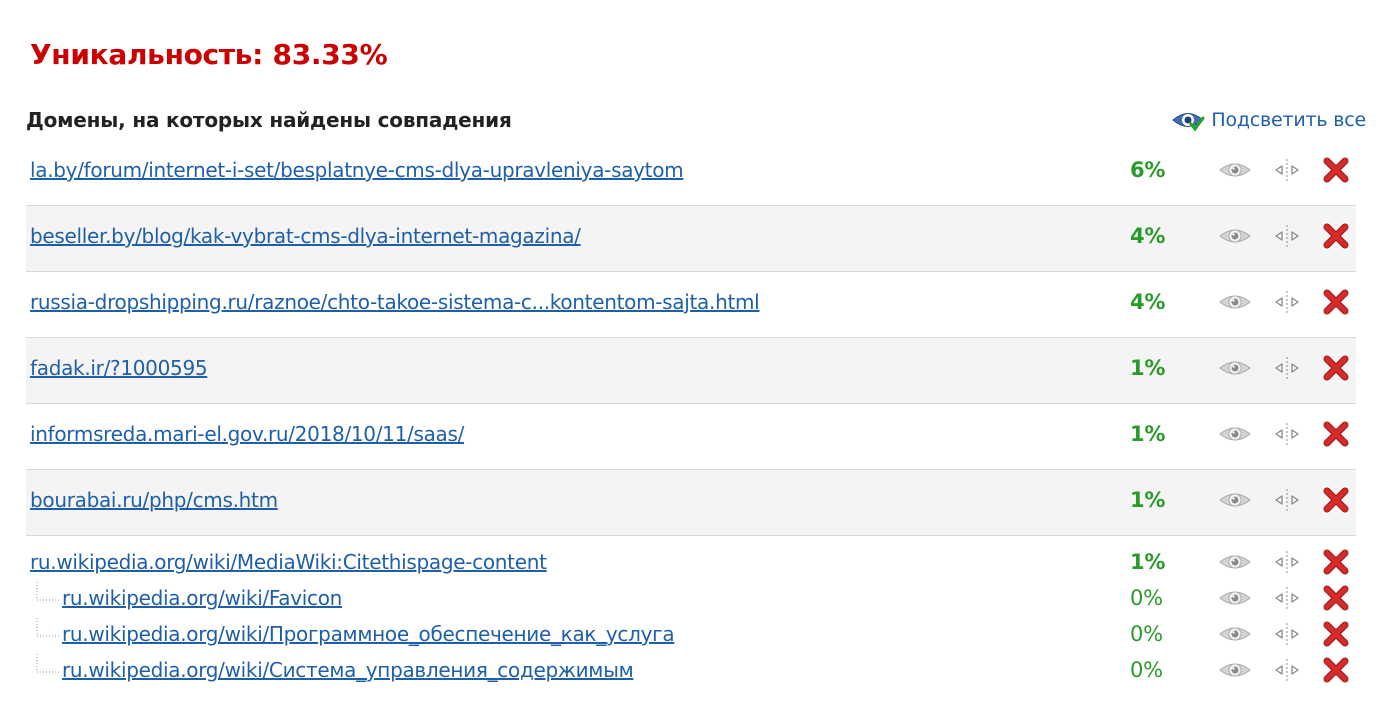 This screenshot has height=710, width=1392. I want to click on eye-check-icon, so click(1188, 122).